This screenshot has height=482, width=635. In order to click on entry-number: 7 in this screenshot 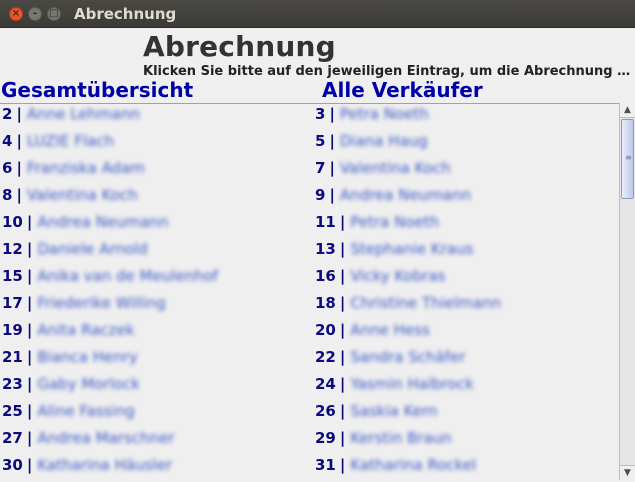, I will do `click(320, 168)`.